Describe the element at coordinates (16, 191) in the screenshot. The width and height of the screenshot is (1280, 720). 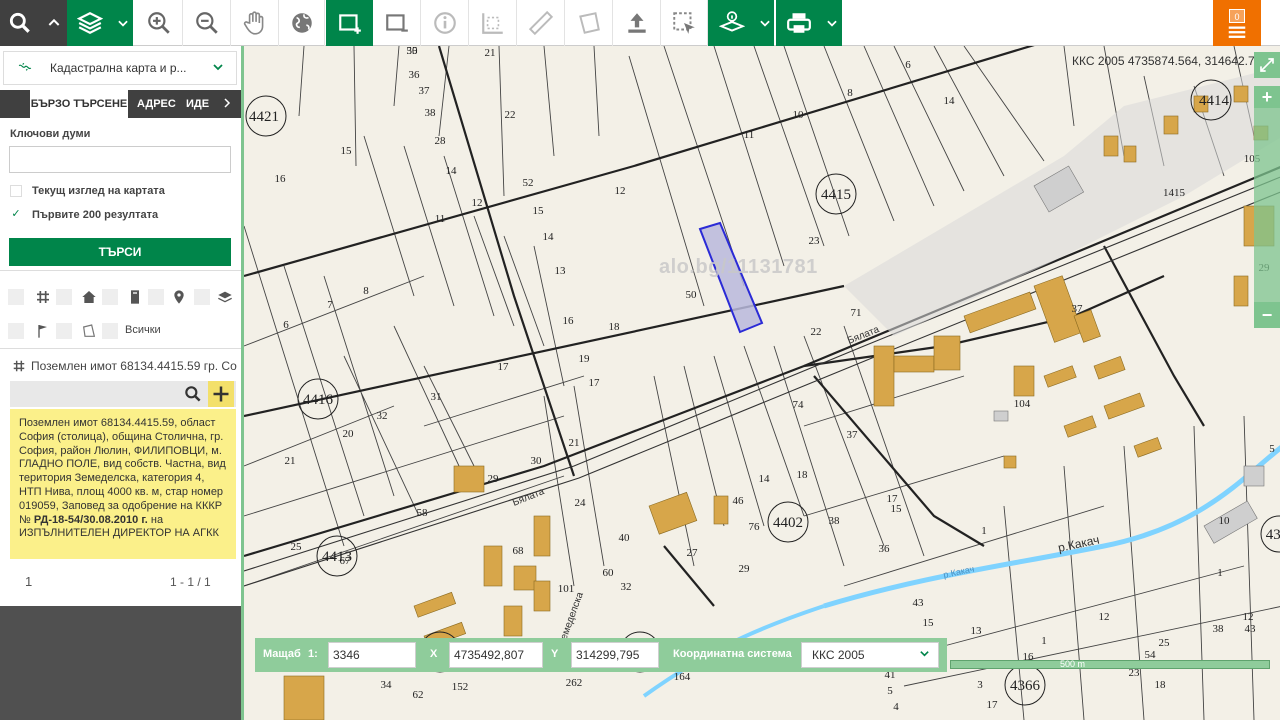
I see `current-view-checkbox` at that location.